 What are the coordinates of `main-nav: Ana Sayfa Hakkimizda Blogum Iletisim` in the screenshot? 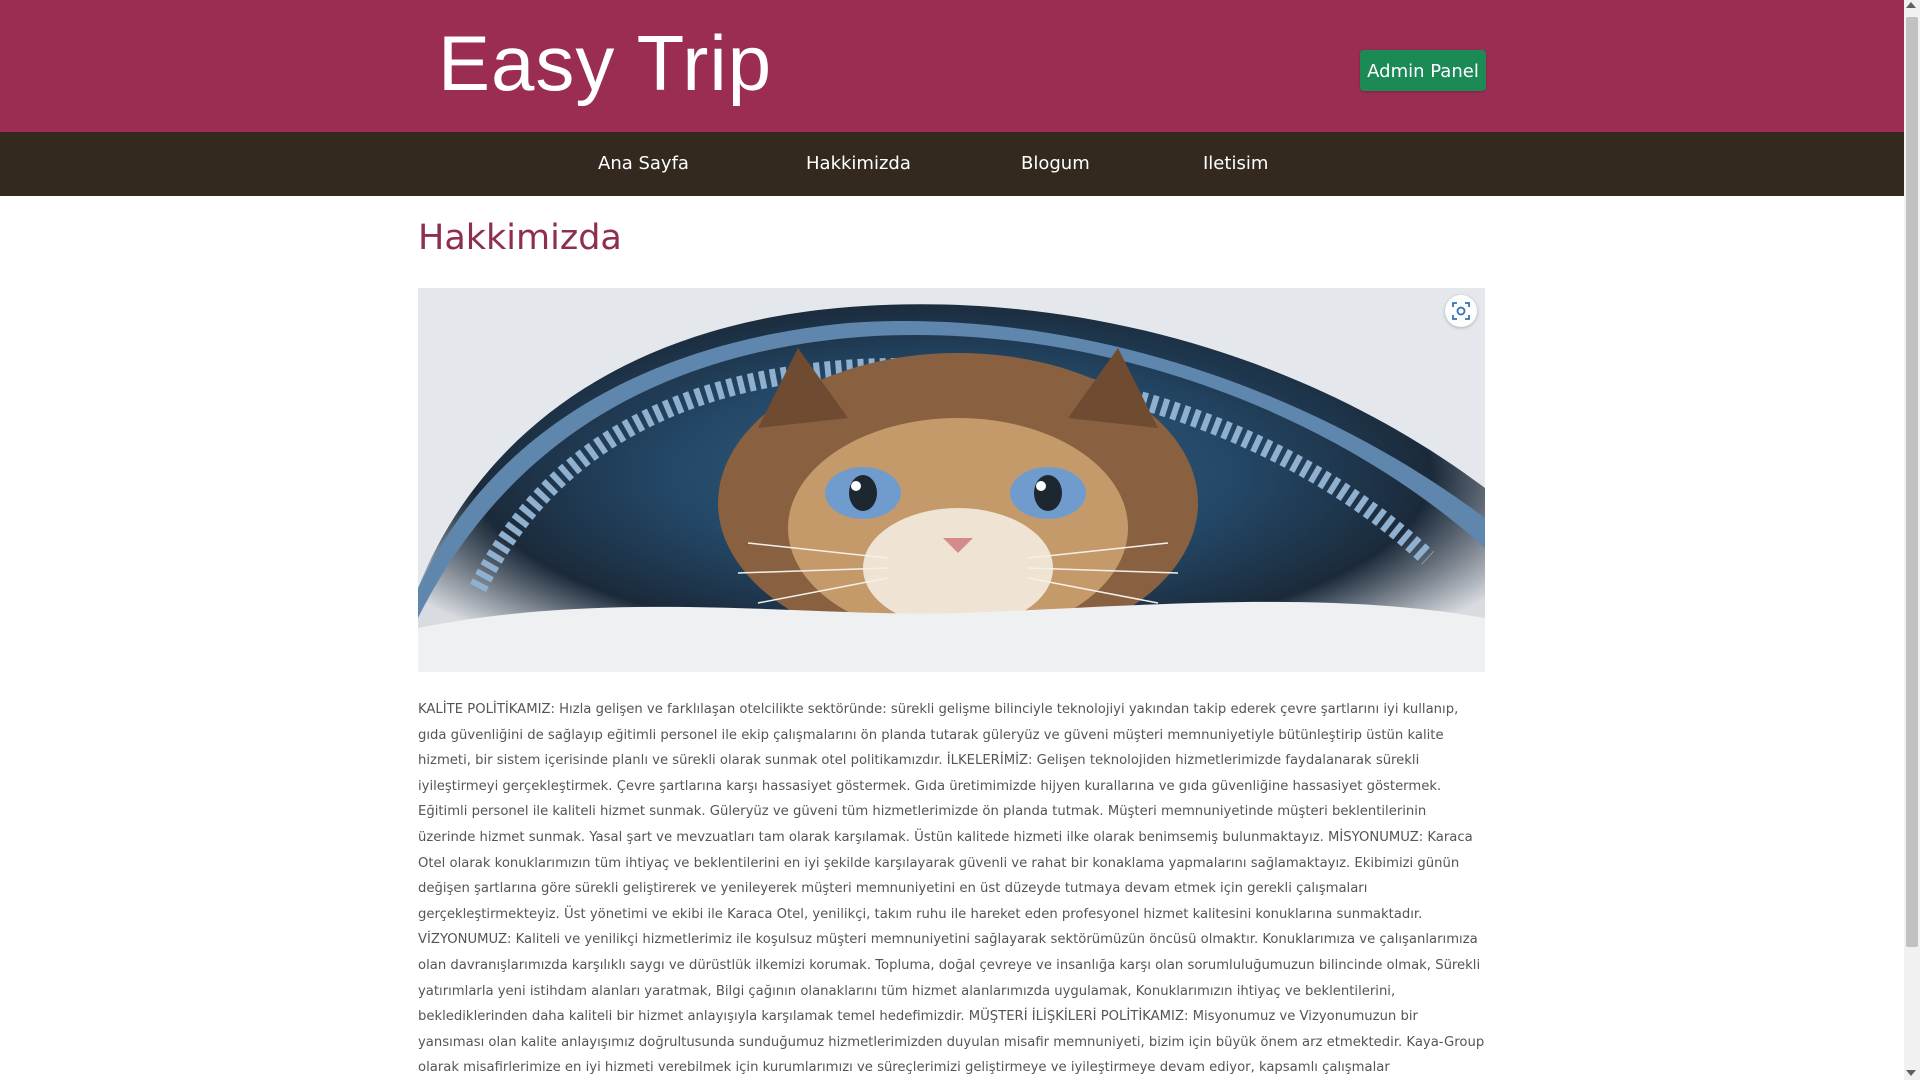 It's located at (952, 164).